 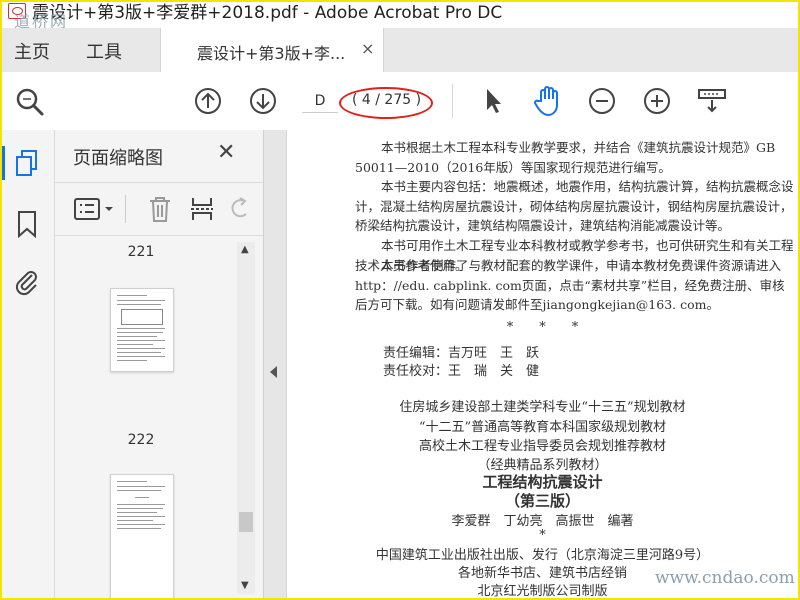 I want to click on series-line: 高校土木工程专业指导委员会规划推荐教材, so click(x=542, y=446).